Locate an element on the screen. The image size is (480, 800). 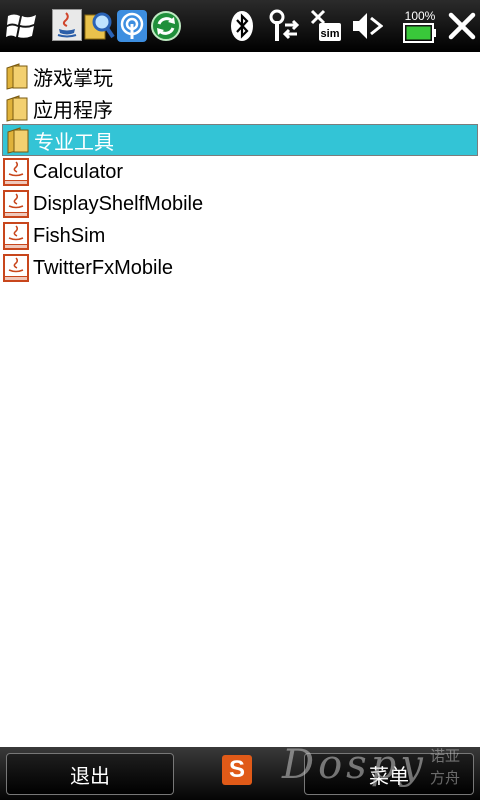
watermark-cn-line1: 诺亚 is located at coordinates (445, 756).